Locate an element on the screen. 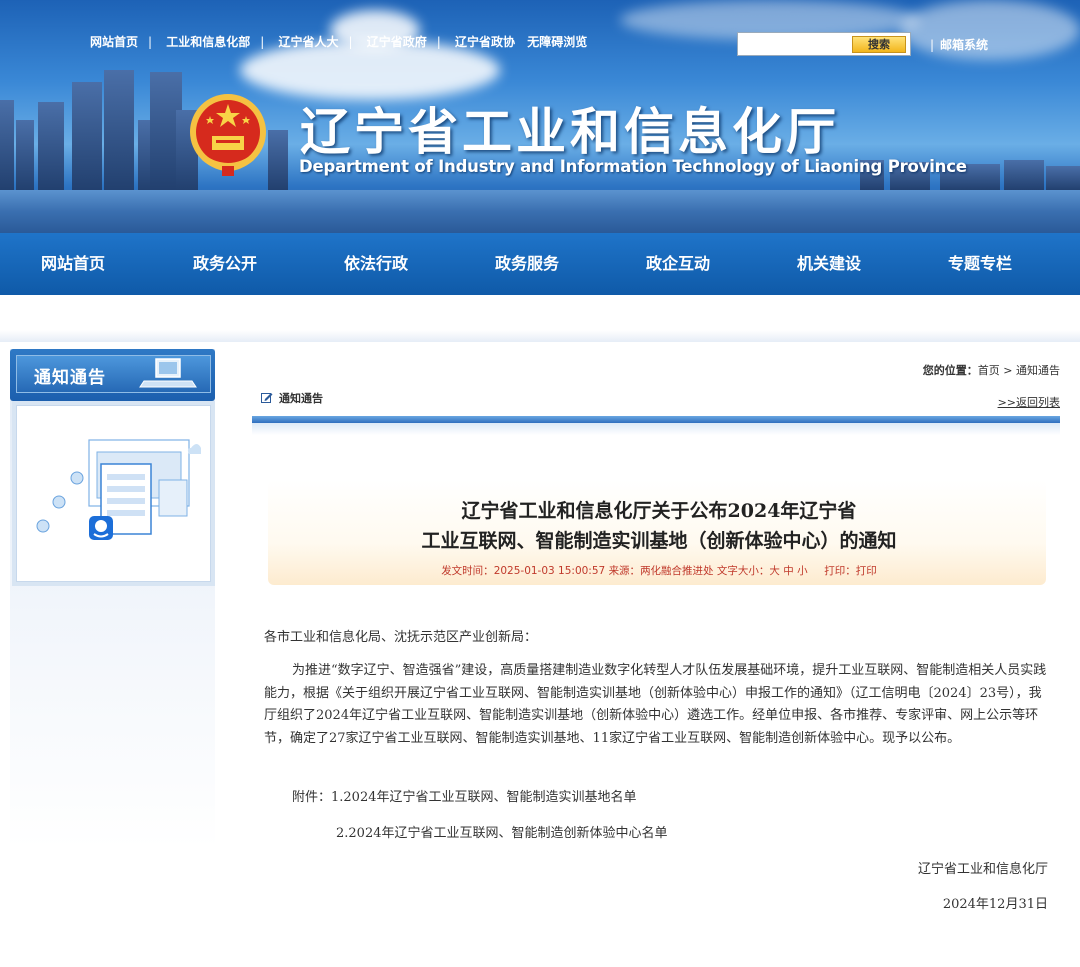  nav-item-gov-services: 政务服务 is located at coordinates (527, 264).